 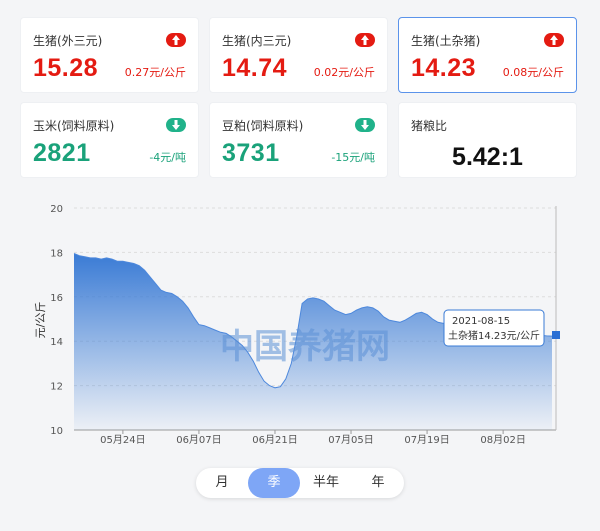 I want to click on period-selector: 月 季 半年 年, so click(x=300, y=483).